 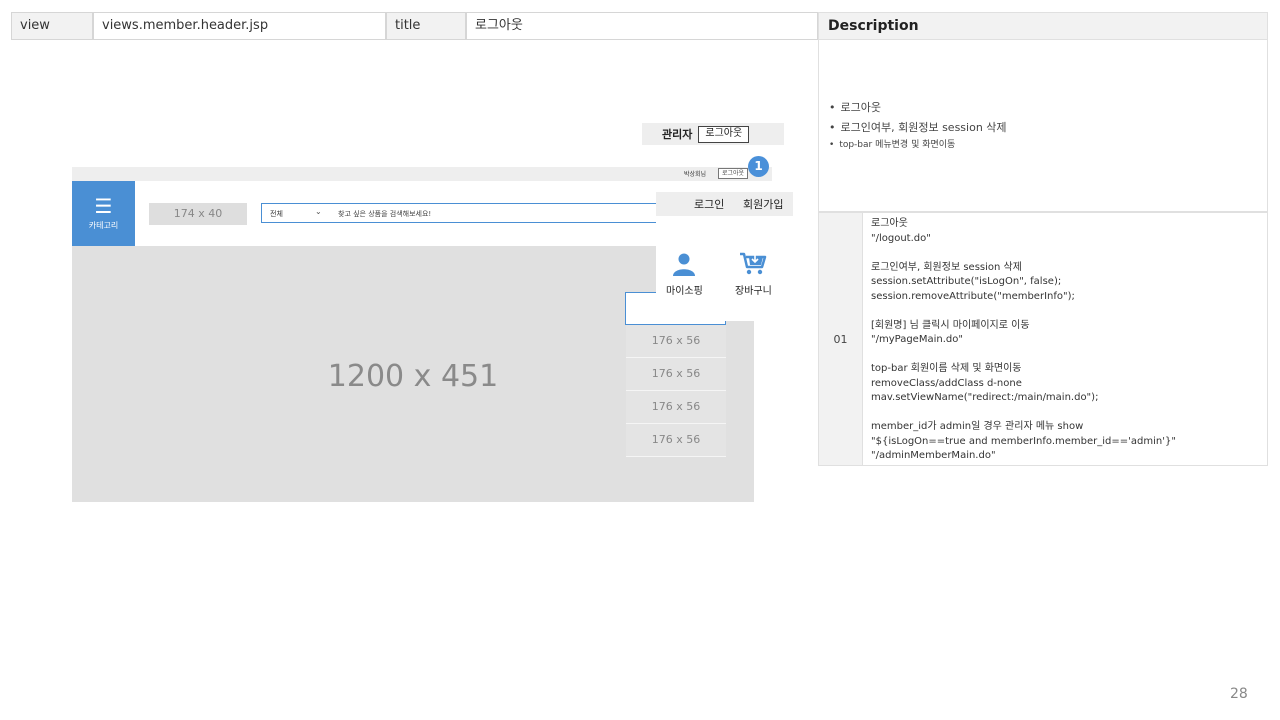 I want to click on row-number: 01, so click(x=841, y=339).